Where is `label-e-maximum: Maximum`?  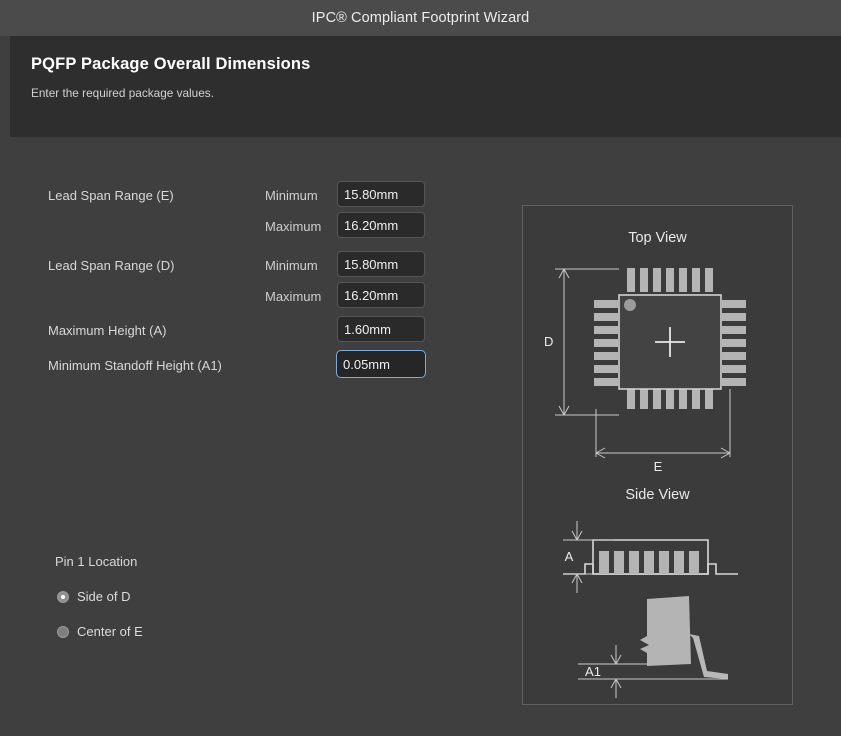
label-e-maximum: Maximum is located at coordinates (293, 226).